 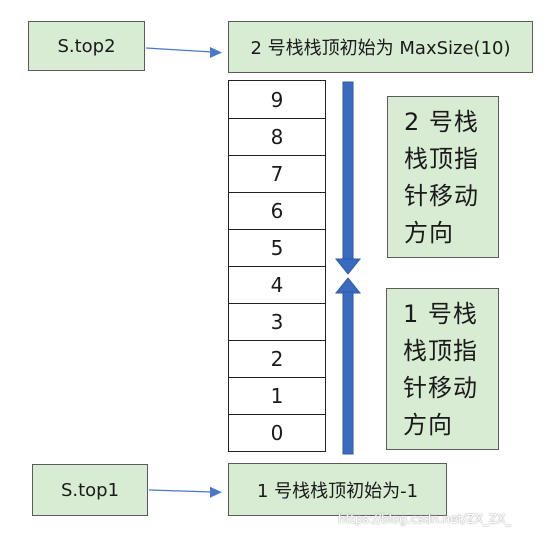 What do you see at coordinates (277, 248) in the screenshot?
I see `stack-cell: 5` at bounding box center [277, 248].